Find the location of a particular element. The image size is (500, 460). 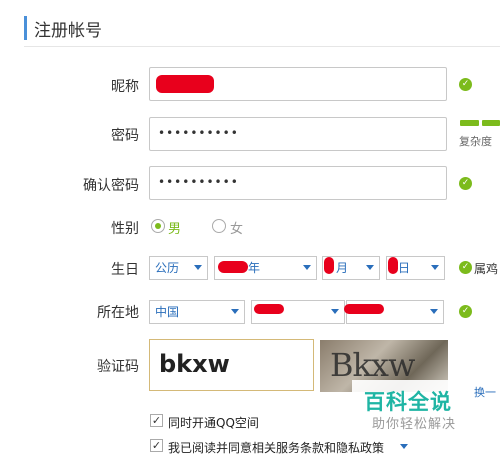

password-strength-text: 复杂度 is located at coordinates (475, 141).